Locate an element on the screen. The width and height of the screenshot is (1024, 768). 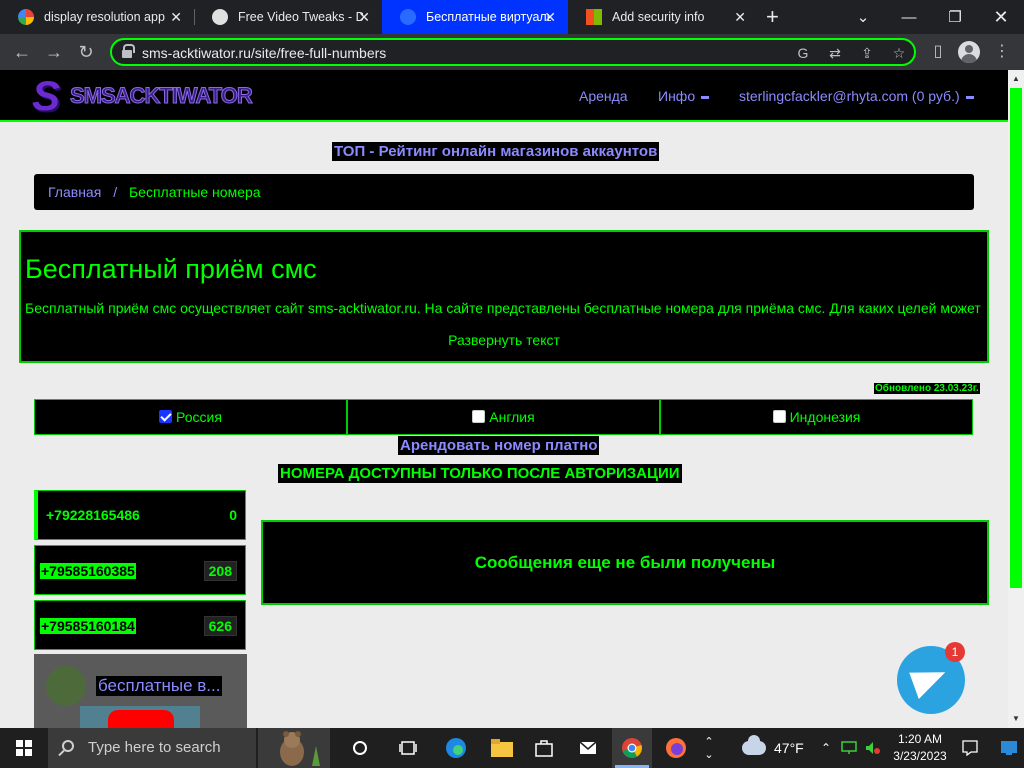
windows-start-icon is located at coordinates (24, 748).